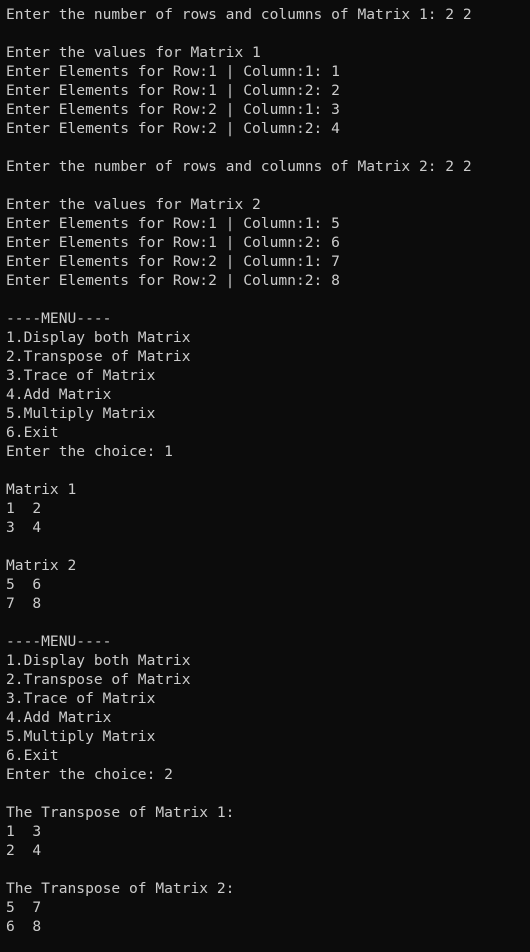 This screenshot has width=530, height=952. Describe the element at coordinates (89, 774) in the screenshot. I see `terminal-line: Enter the choice: 2` at that location.